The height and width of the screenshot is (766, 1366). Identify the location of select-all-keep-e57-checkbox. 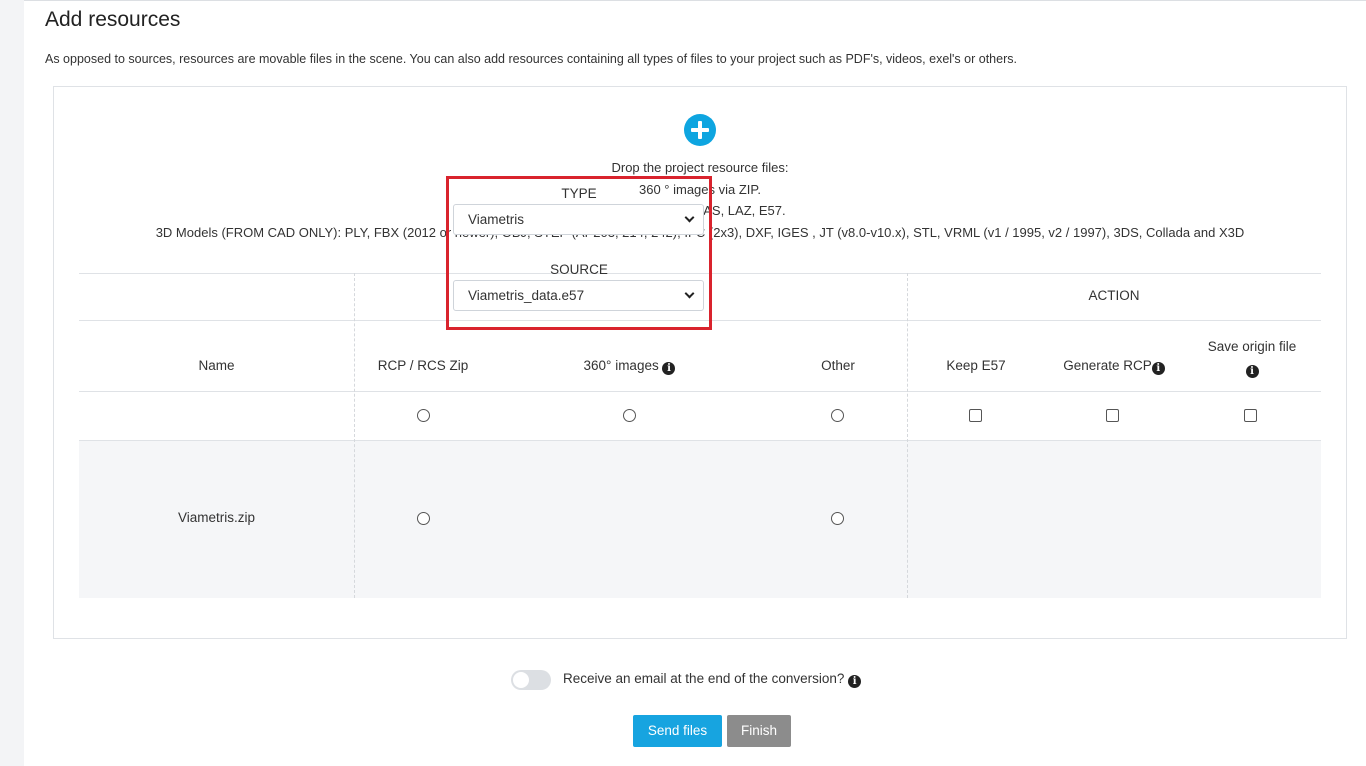
(975, 415).